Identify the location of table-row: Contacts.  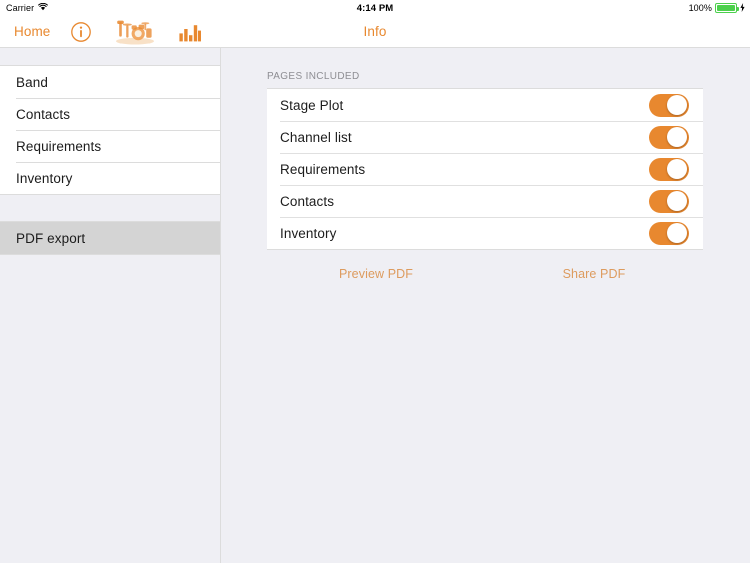
(485, 201).